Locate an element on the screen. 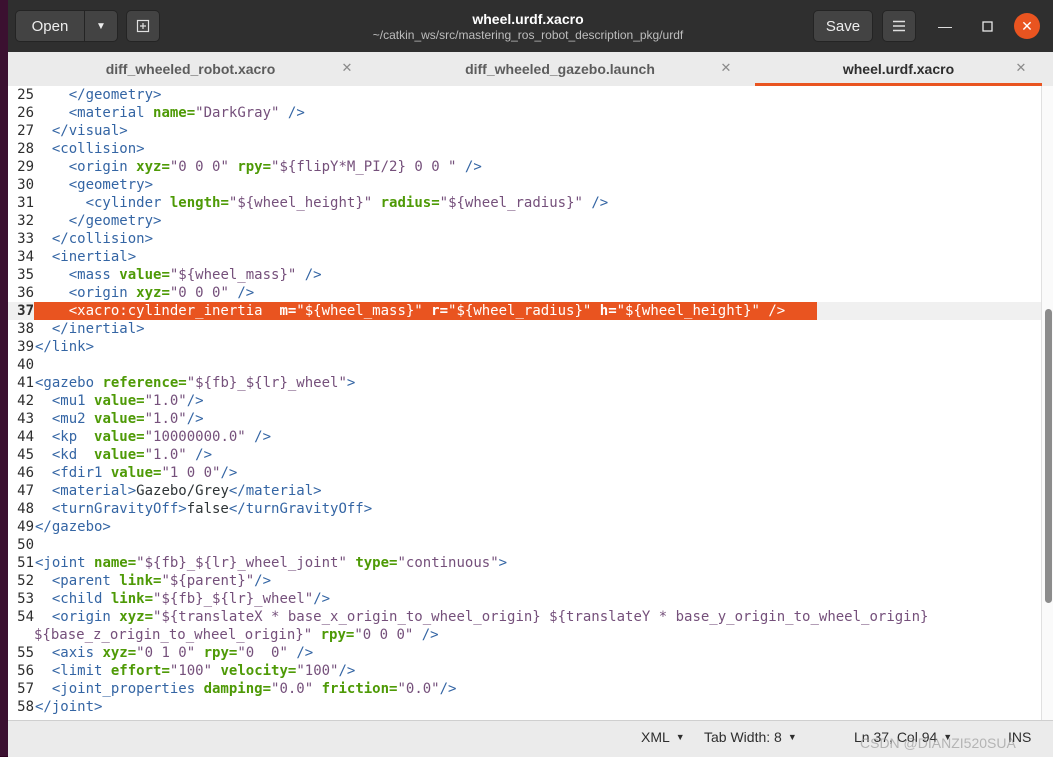  minimize-button: — is located at coordinates (945, 26).